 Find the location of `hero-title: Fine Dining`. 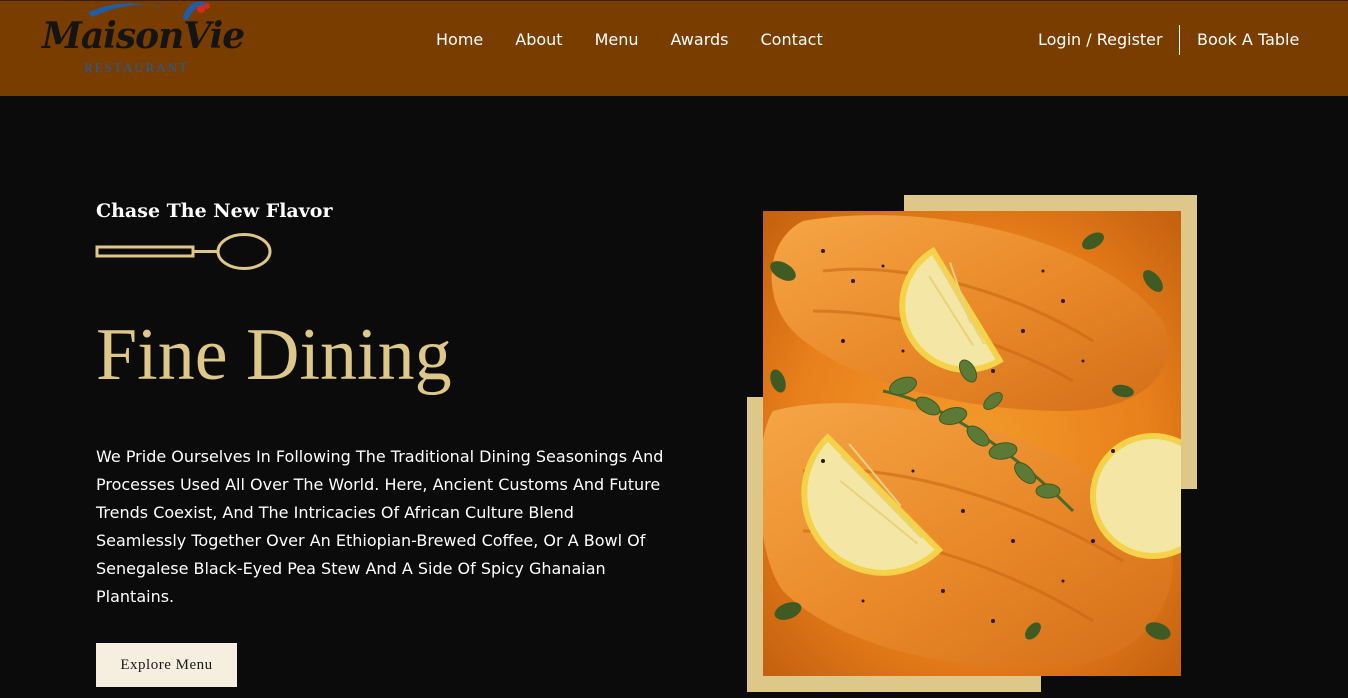

hero-title: Fine Dining is located at coordinates (274, 355).